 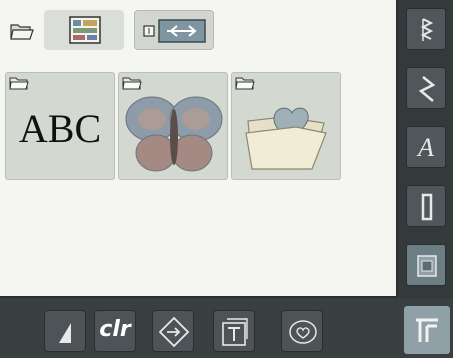 I want to click on tension-button, so click(x=65, y=331).